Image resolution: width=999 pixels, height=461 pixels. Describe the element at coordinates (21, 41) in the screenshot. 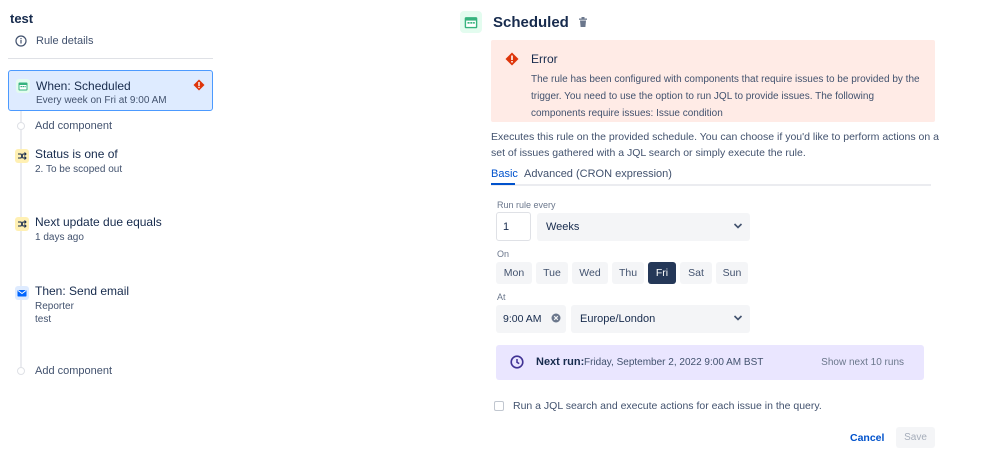

I see `info-icon` at that location.